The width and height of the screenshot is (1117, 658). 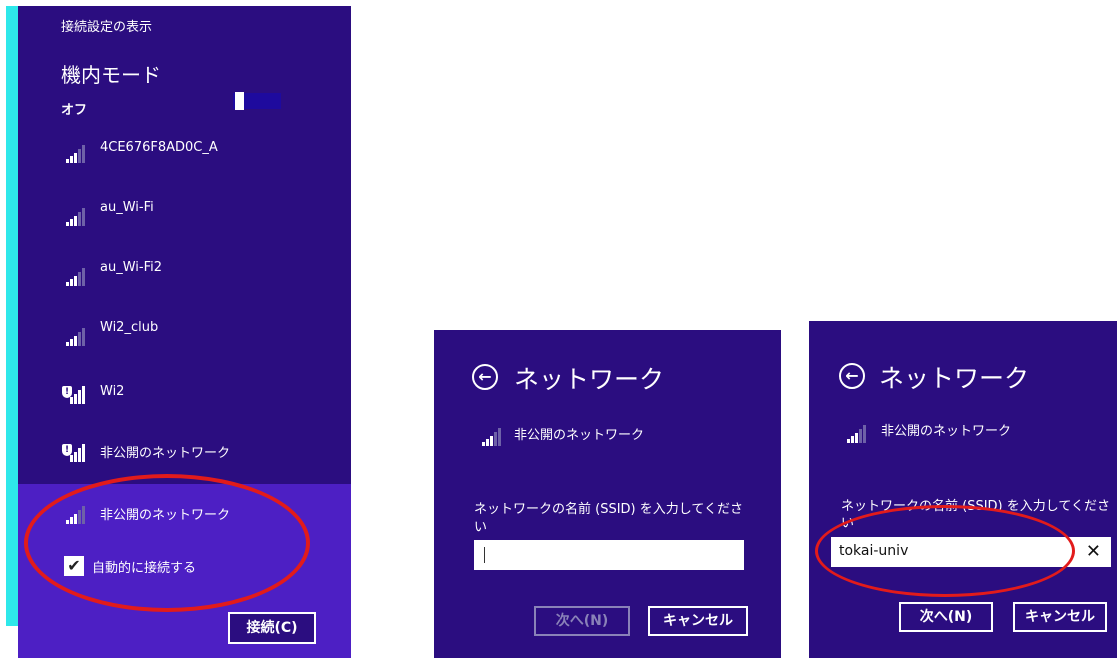 What do you see at coordinates (484, 555) in the screenshot?
I see `text-cursor` at bounding box center [484, 555].